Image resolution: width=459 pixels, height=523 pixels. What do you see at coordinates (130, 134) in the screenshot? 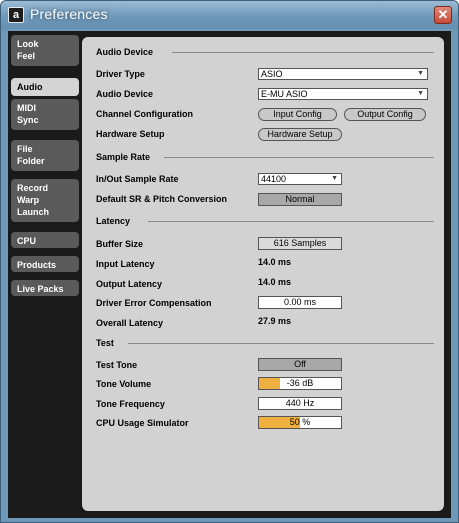
I see `hardware-setup-label: Hardware Setup` at bounding box center [130, 134].